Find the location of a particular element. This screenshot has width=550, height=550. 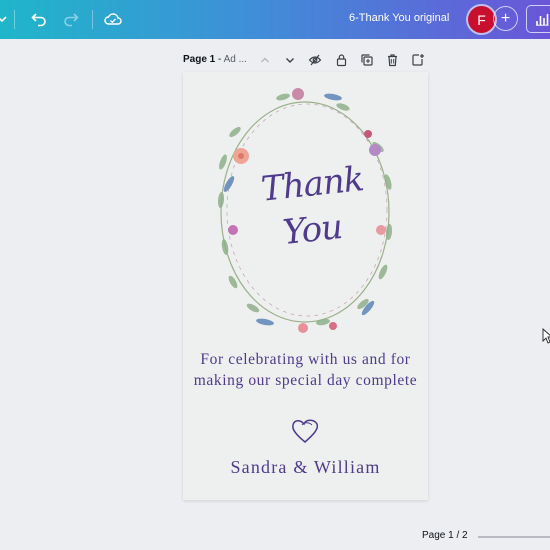

hide-icon is located at coordinates (315, 60).